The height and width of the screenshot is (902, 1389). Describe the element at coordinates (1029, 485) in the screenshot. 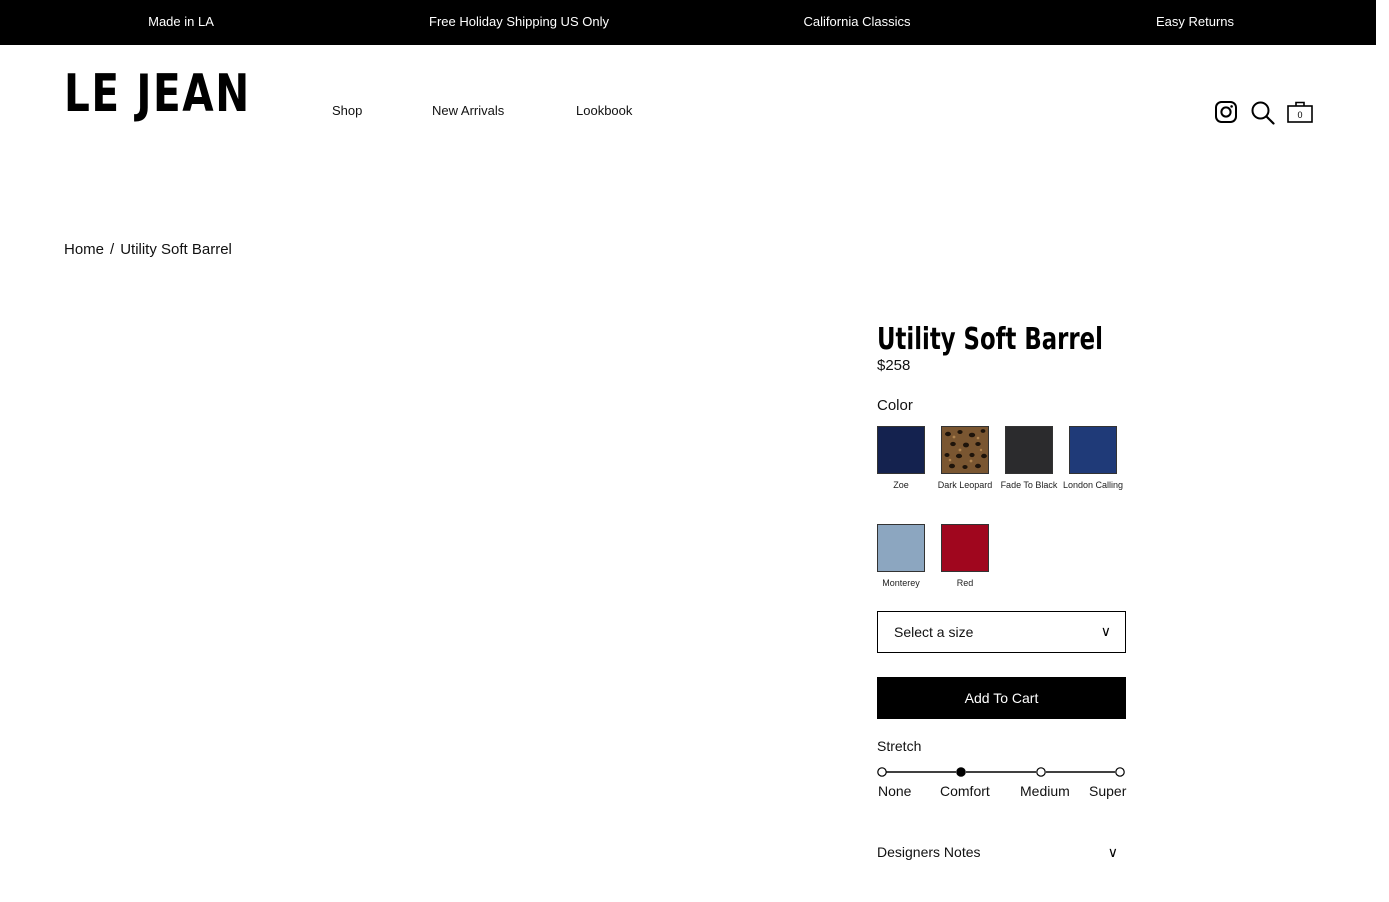

I see `swatch-label-fade-to-black: Fade To Black` at that location.